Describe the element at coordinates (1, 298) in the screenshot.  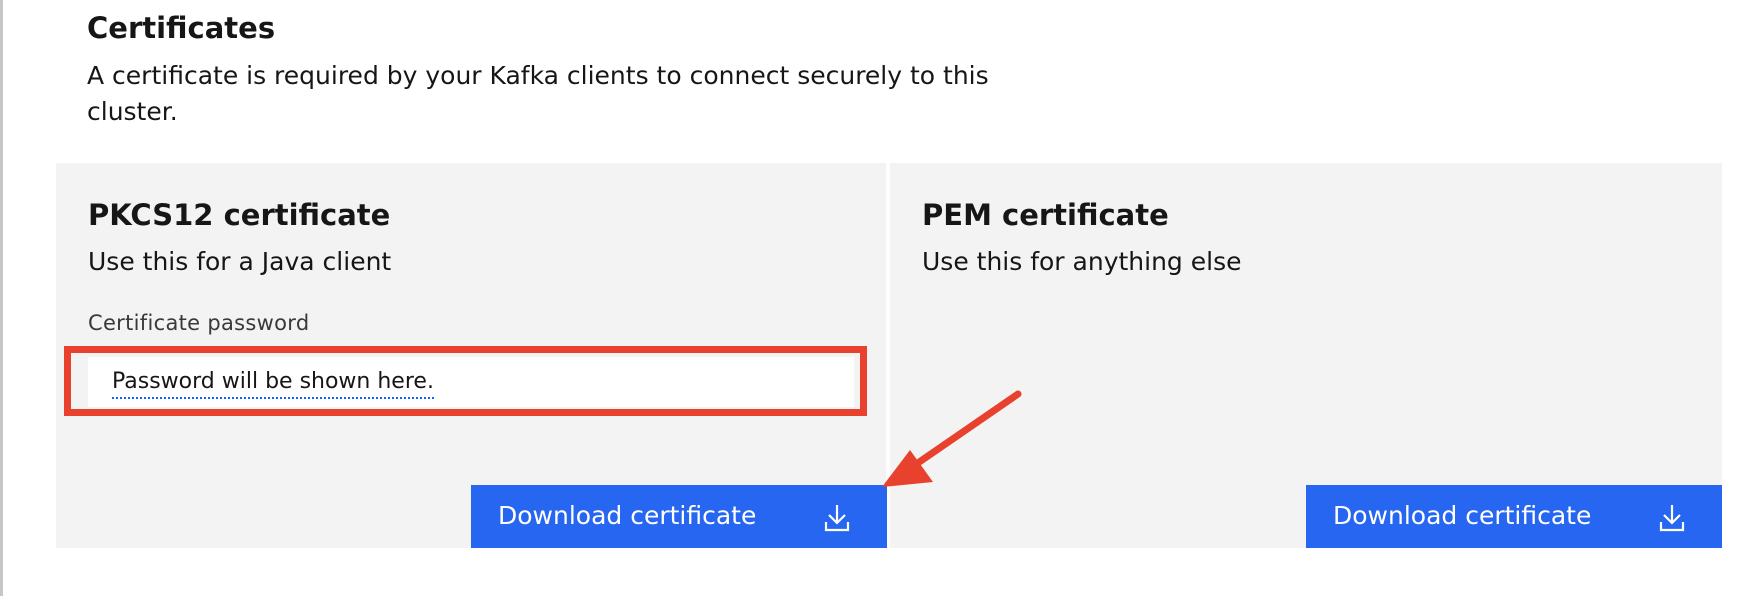
I see `left-divider` at that location.